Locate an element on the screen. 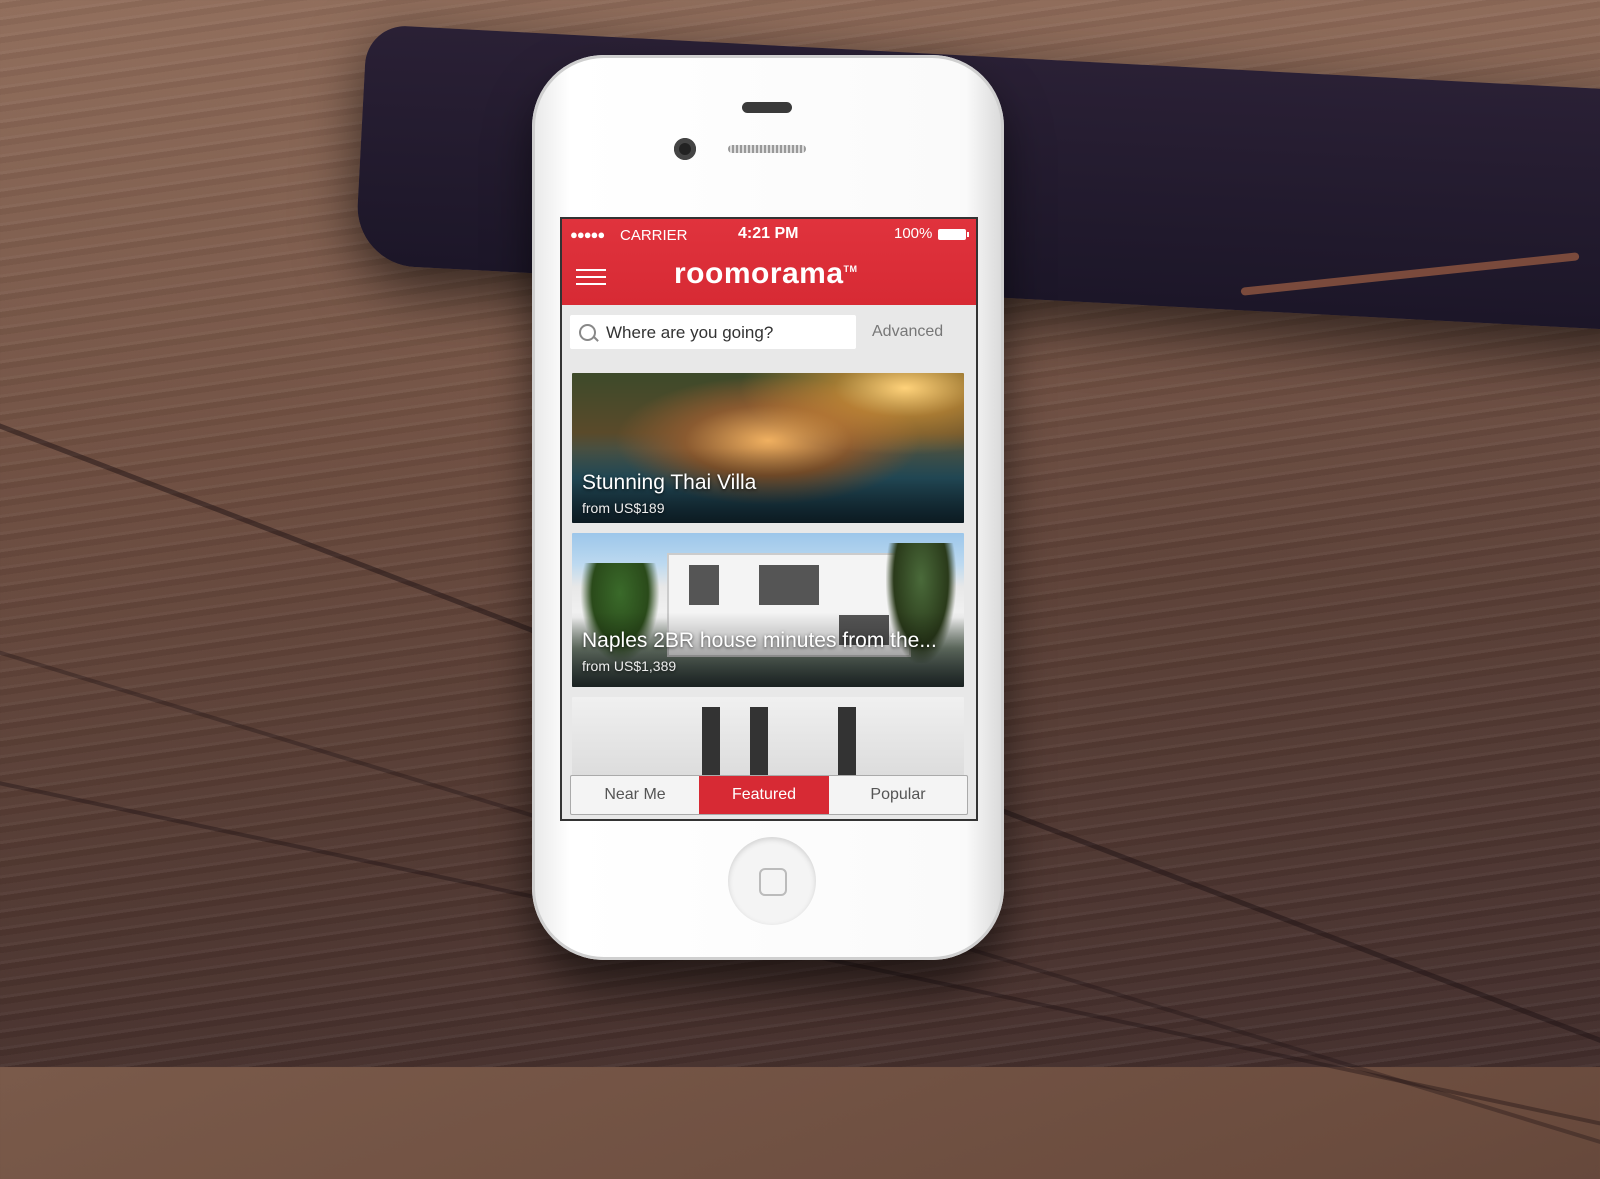  listing-price: from US$189 is located at coordinates (623, 508).